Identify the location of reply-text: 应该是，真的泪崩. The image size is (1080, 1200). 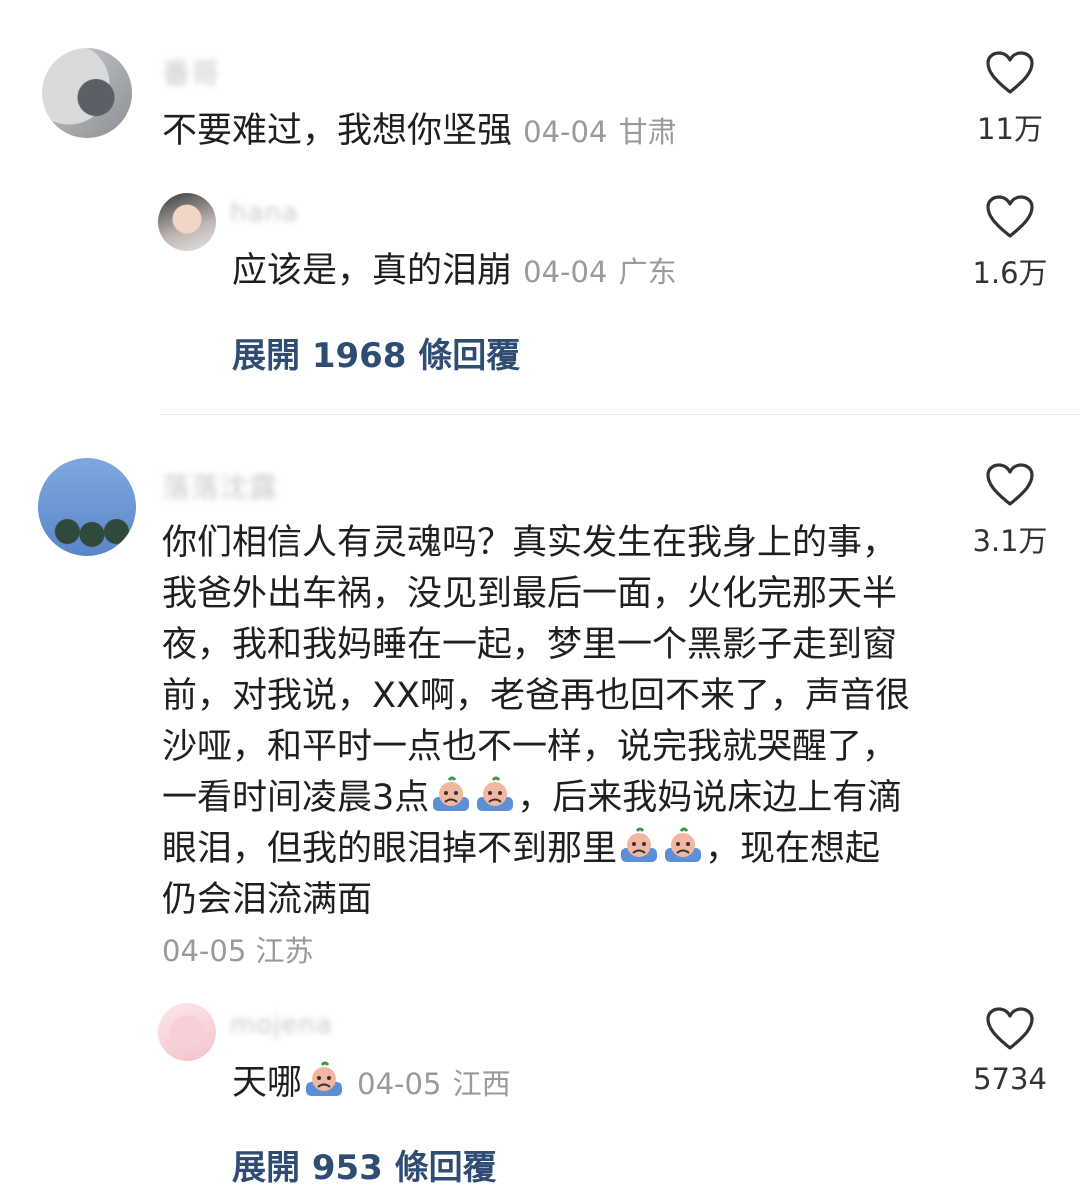
(372, 271).